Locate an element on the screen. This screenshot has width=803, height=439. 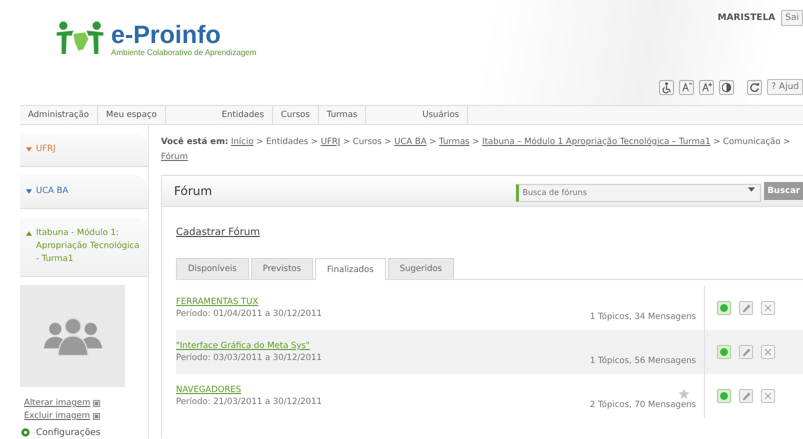
nav-item: Turmas is located at coordinates (342, 115).